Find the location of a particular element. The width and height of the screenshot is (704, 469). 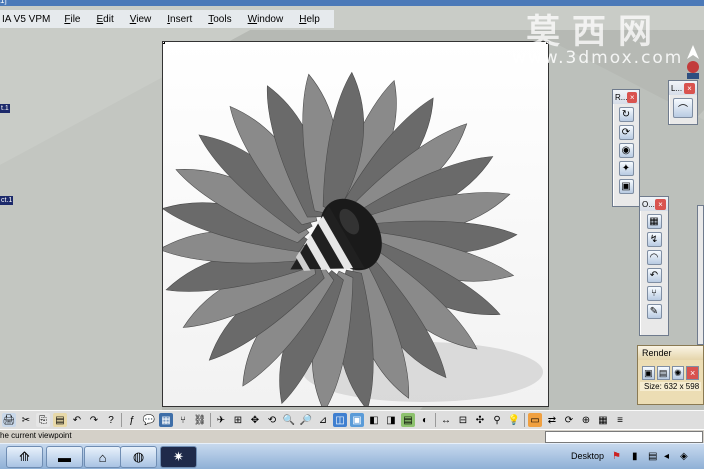

toolbar-light: L... × ⌒ is located at coordinates (683, 102).